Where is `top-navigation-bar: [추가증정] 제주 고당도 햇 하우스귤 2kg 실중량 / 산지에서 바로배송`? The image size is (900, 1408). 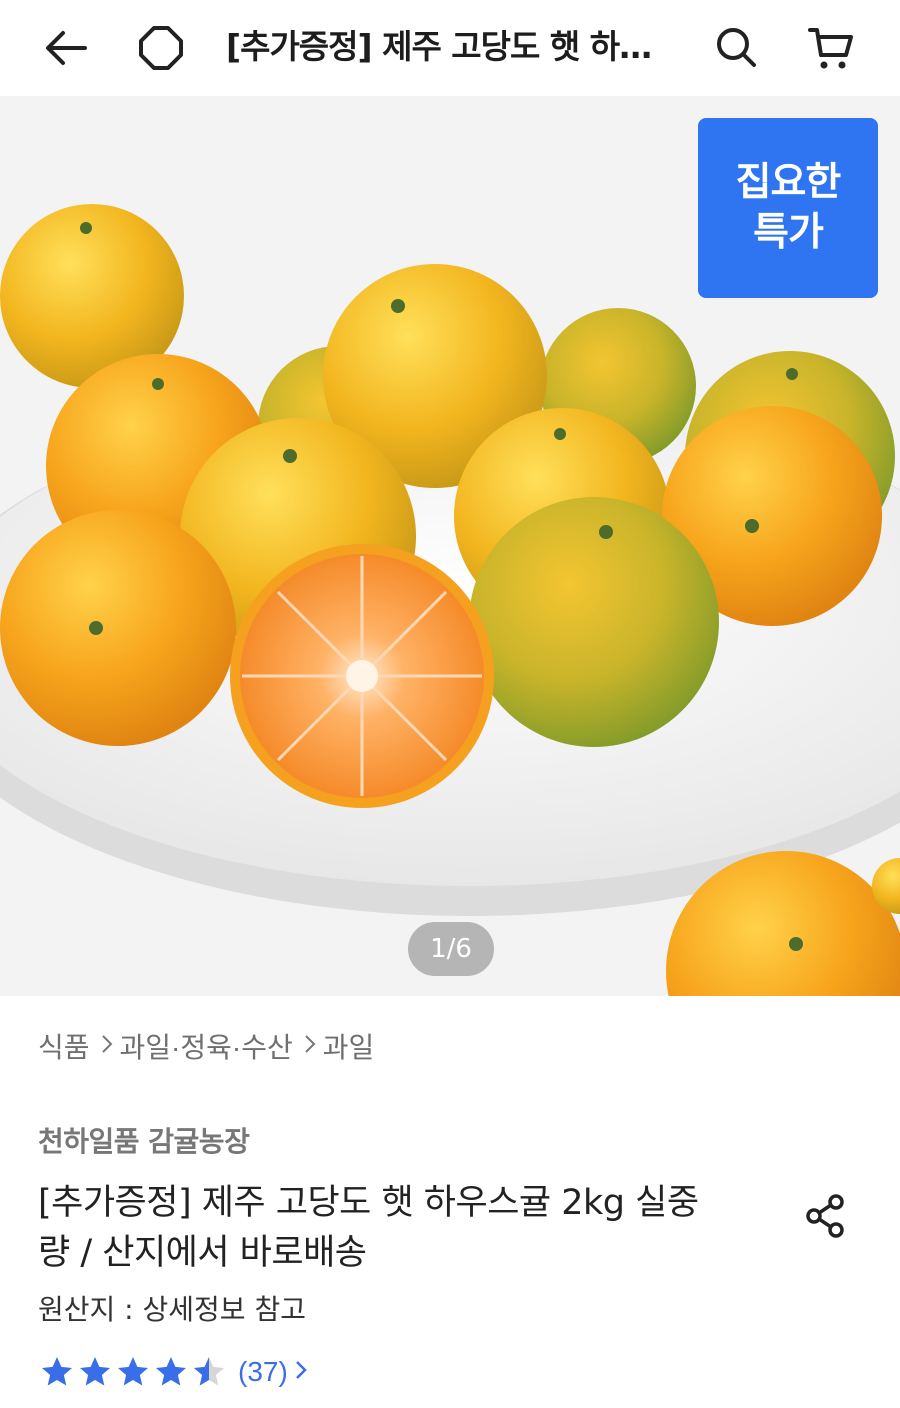 top-navigation-bar: [추가증정] 제주 고당도 햇 하우스귤 2kg 실중량 / 산지에서 바로배송 is located at coordinates (450, 48).